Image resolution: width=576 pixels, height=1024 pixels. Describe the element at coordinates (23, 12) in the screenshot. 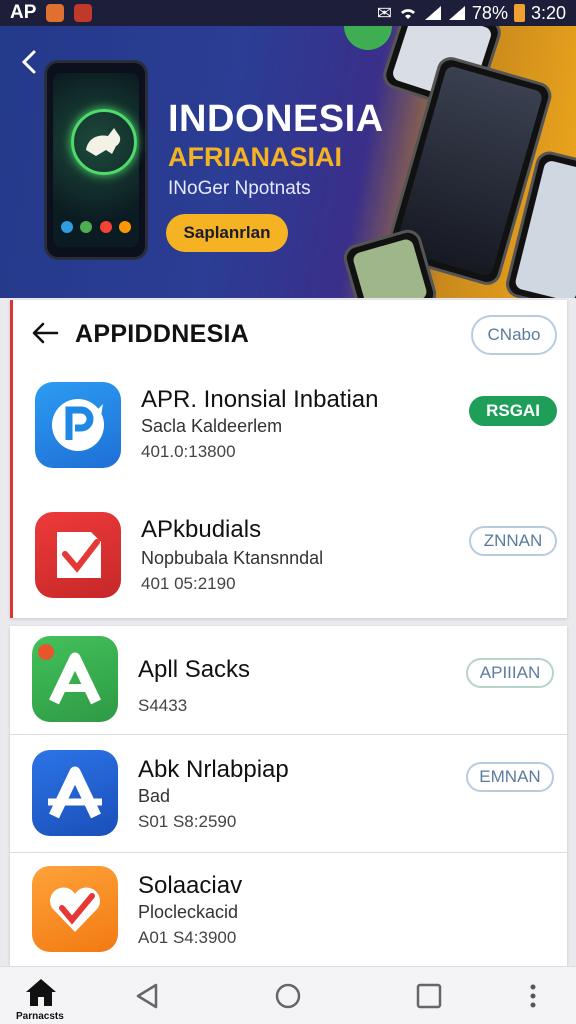

I see `status-app-label: AP` at that location.